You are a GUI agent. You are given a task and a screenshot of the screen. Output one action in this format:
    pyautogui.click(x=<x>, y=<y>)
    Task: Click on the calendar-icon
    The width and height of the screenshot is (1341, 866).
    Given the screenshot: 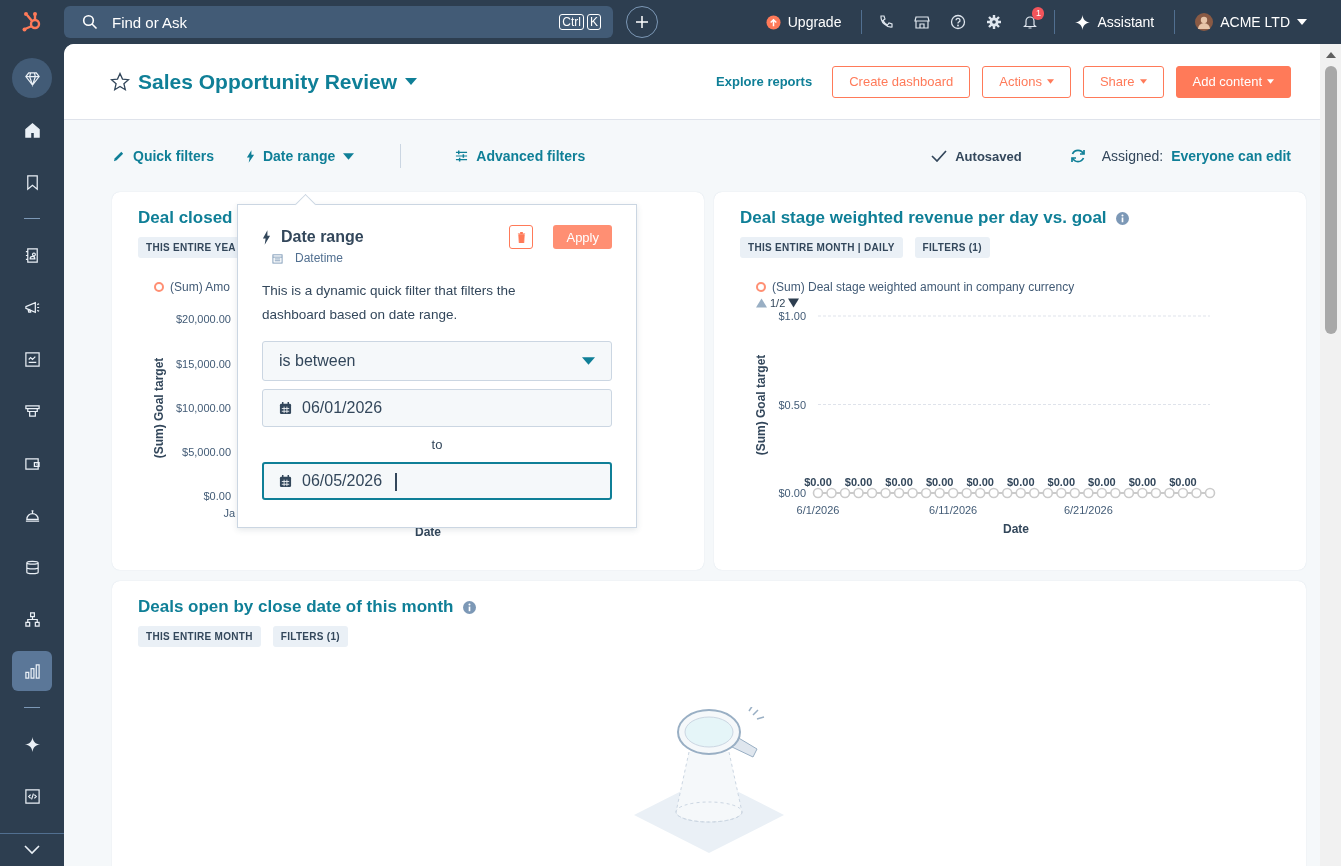 What is the action you would take?
    pyautogui.click(x=277, y=258)
    